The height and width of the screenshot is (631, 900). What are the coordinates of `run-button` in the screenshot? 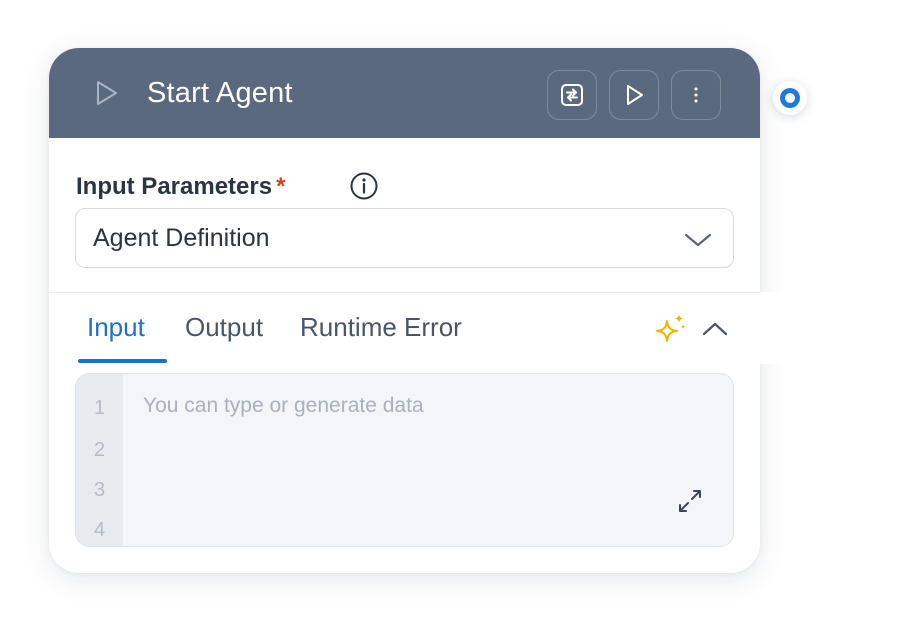 It's located at (634, 95).